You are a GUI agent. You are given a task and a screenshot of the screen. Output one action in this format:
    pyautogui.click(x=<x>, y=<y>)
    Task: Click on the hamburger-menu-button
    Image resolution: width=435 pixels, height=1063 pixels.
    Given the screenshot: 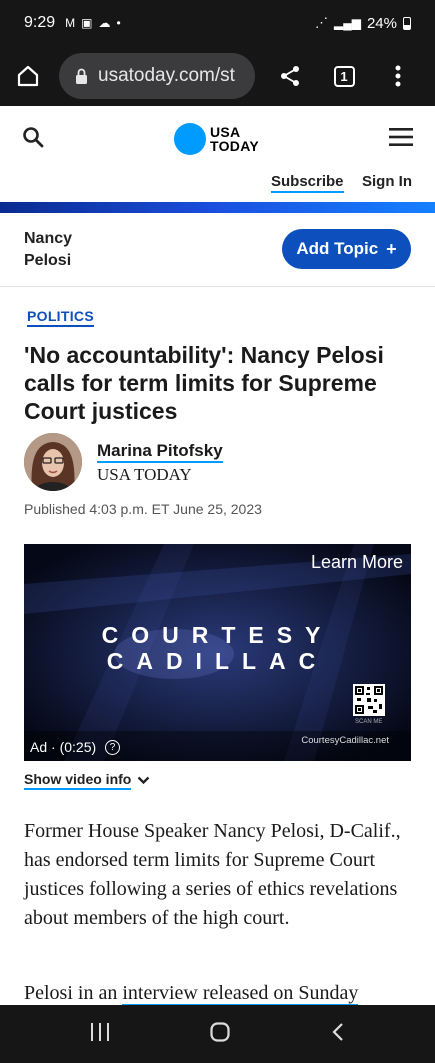 What is the action you would take?
    pyautogui.click(x=401, y=139)
    